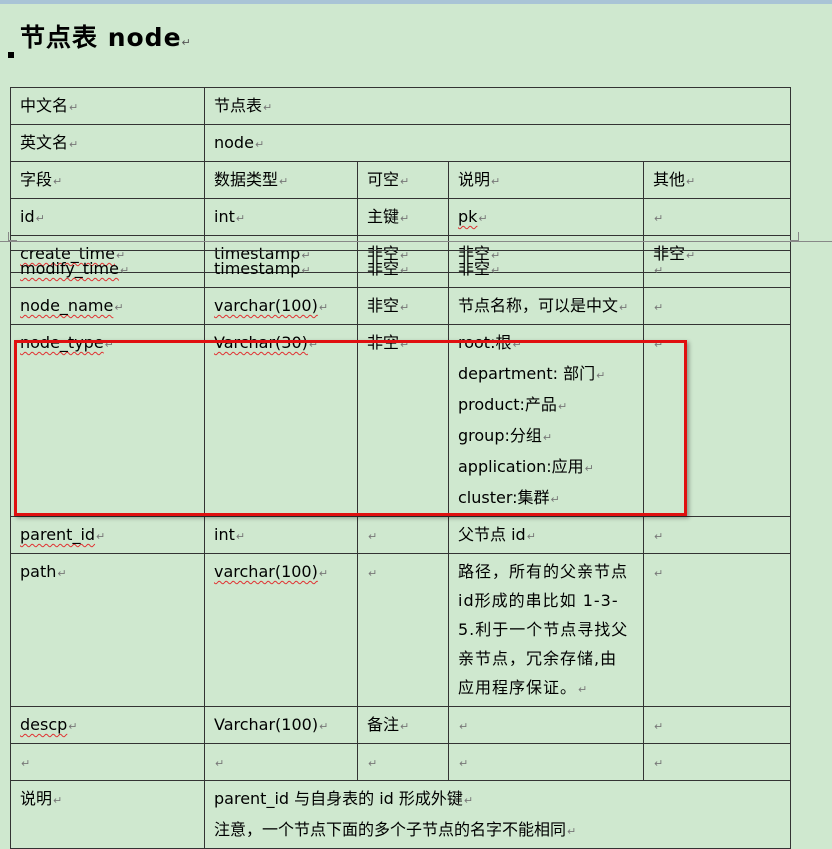  I want to click on table-row: descp↵ Varchar(100)↵ 备注↵ ↵ ↵, so click(400, 725).